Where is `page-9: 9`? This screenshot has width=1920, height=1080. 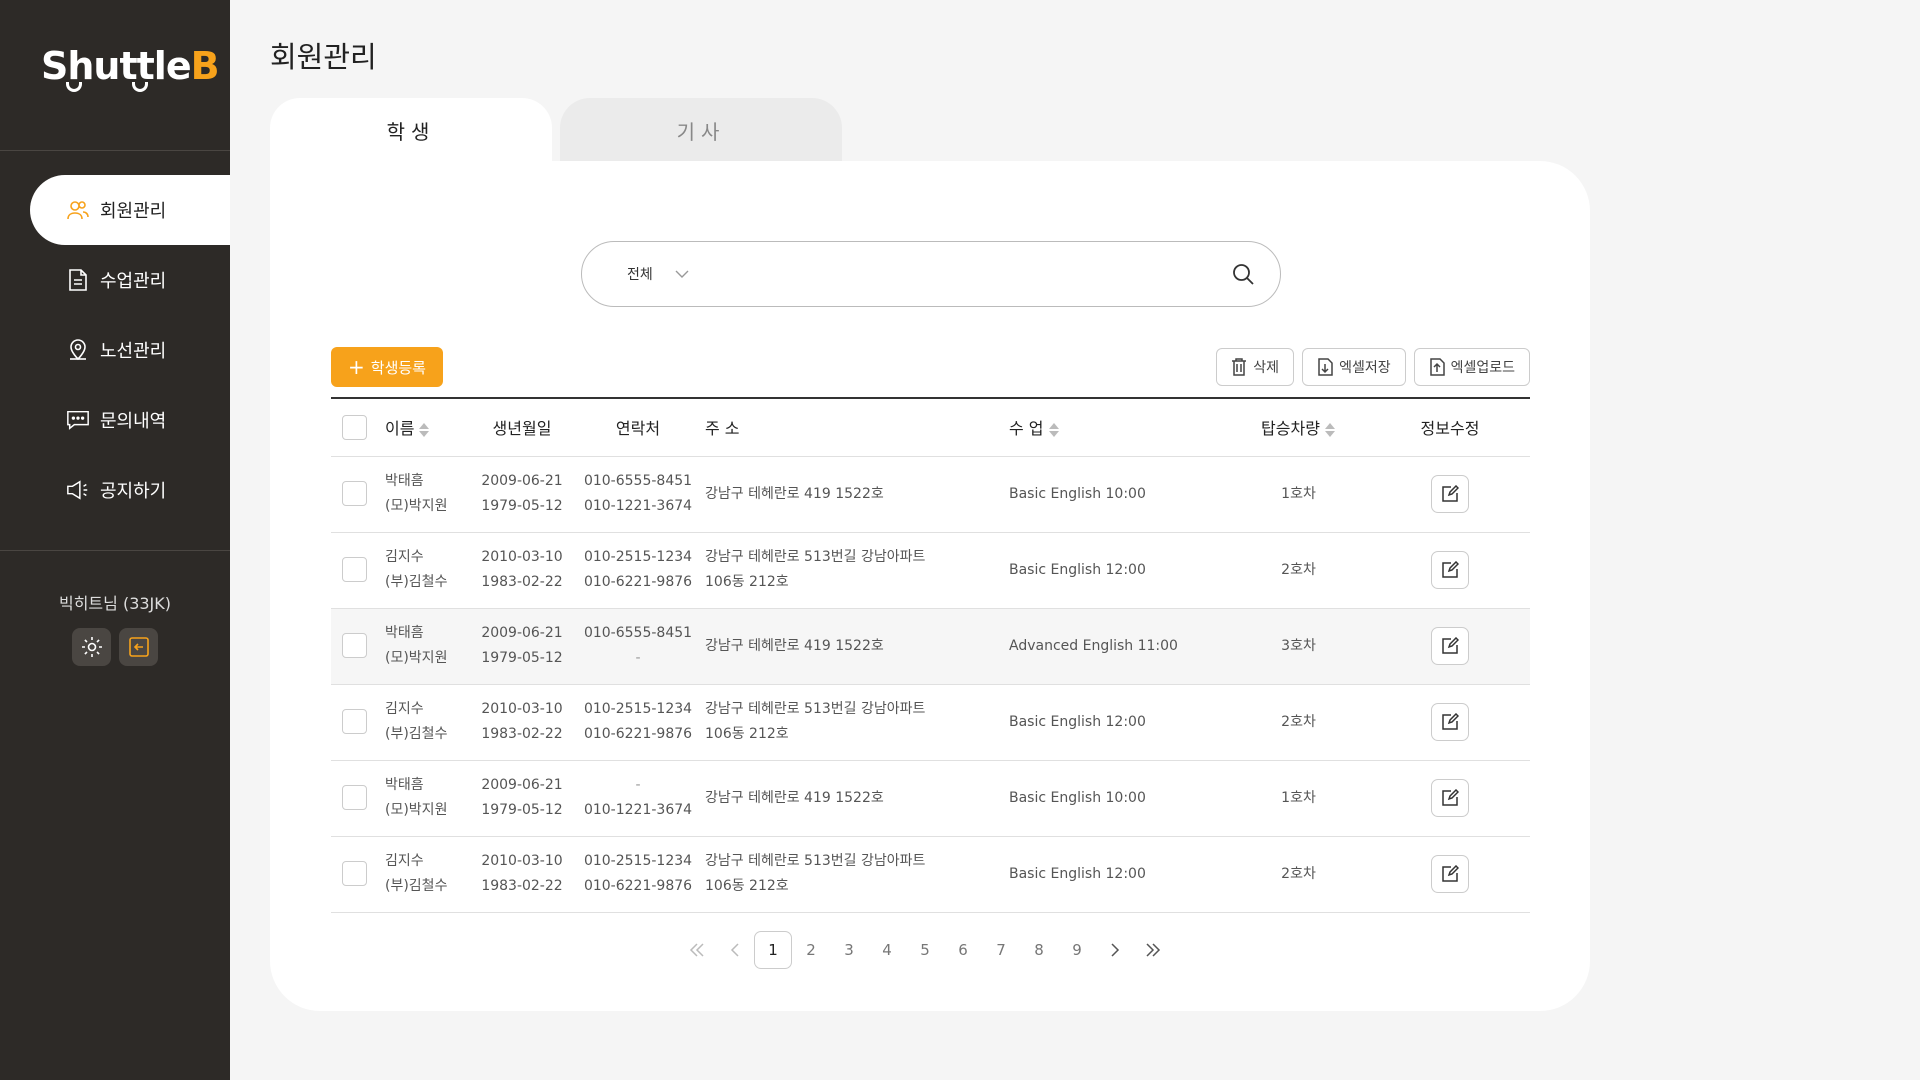
page-9: 9 is located at coordinates (1077, 950).